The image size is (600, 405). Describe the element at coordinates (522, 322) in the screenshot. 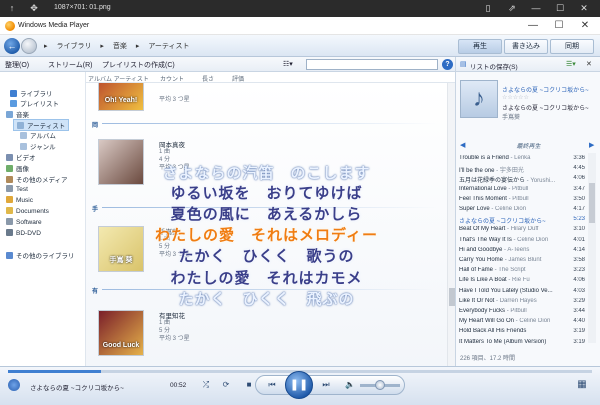

I see `playlist-row: My Heart Will Go On - Celine Dion 4:40` at that location.